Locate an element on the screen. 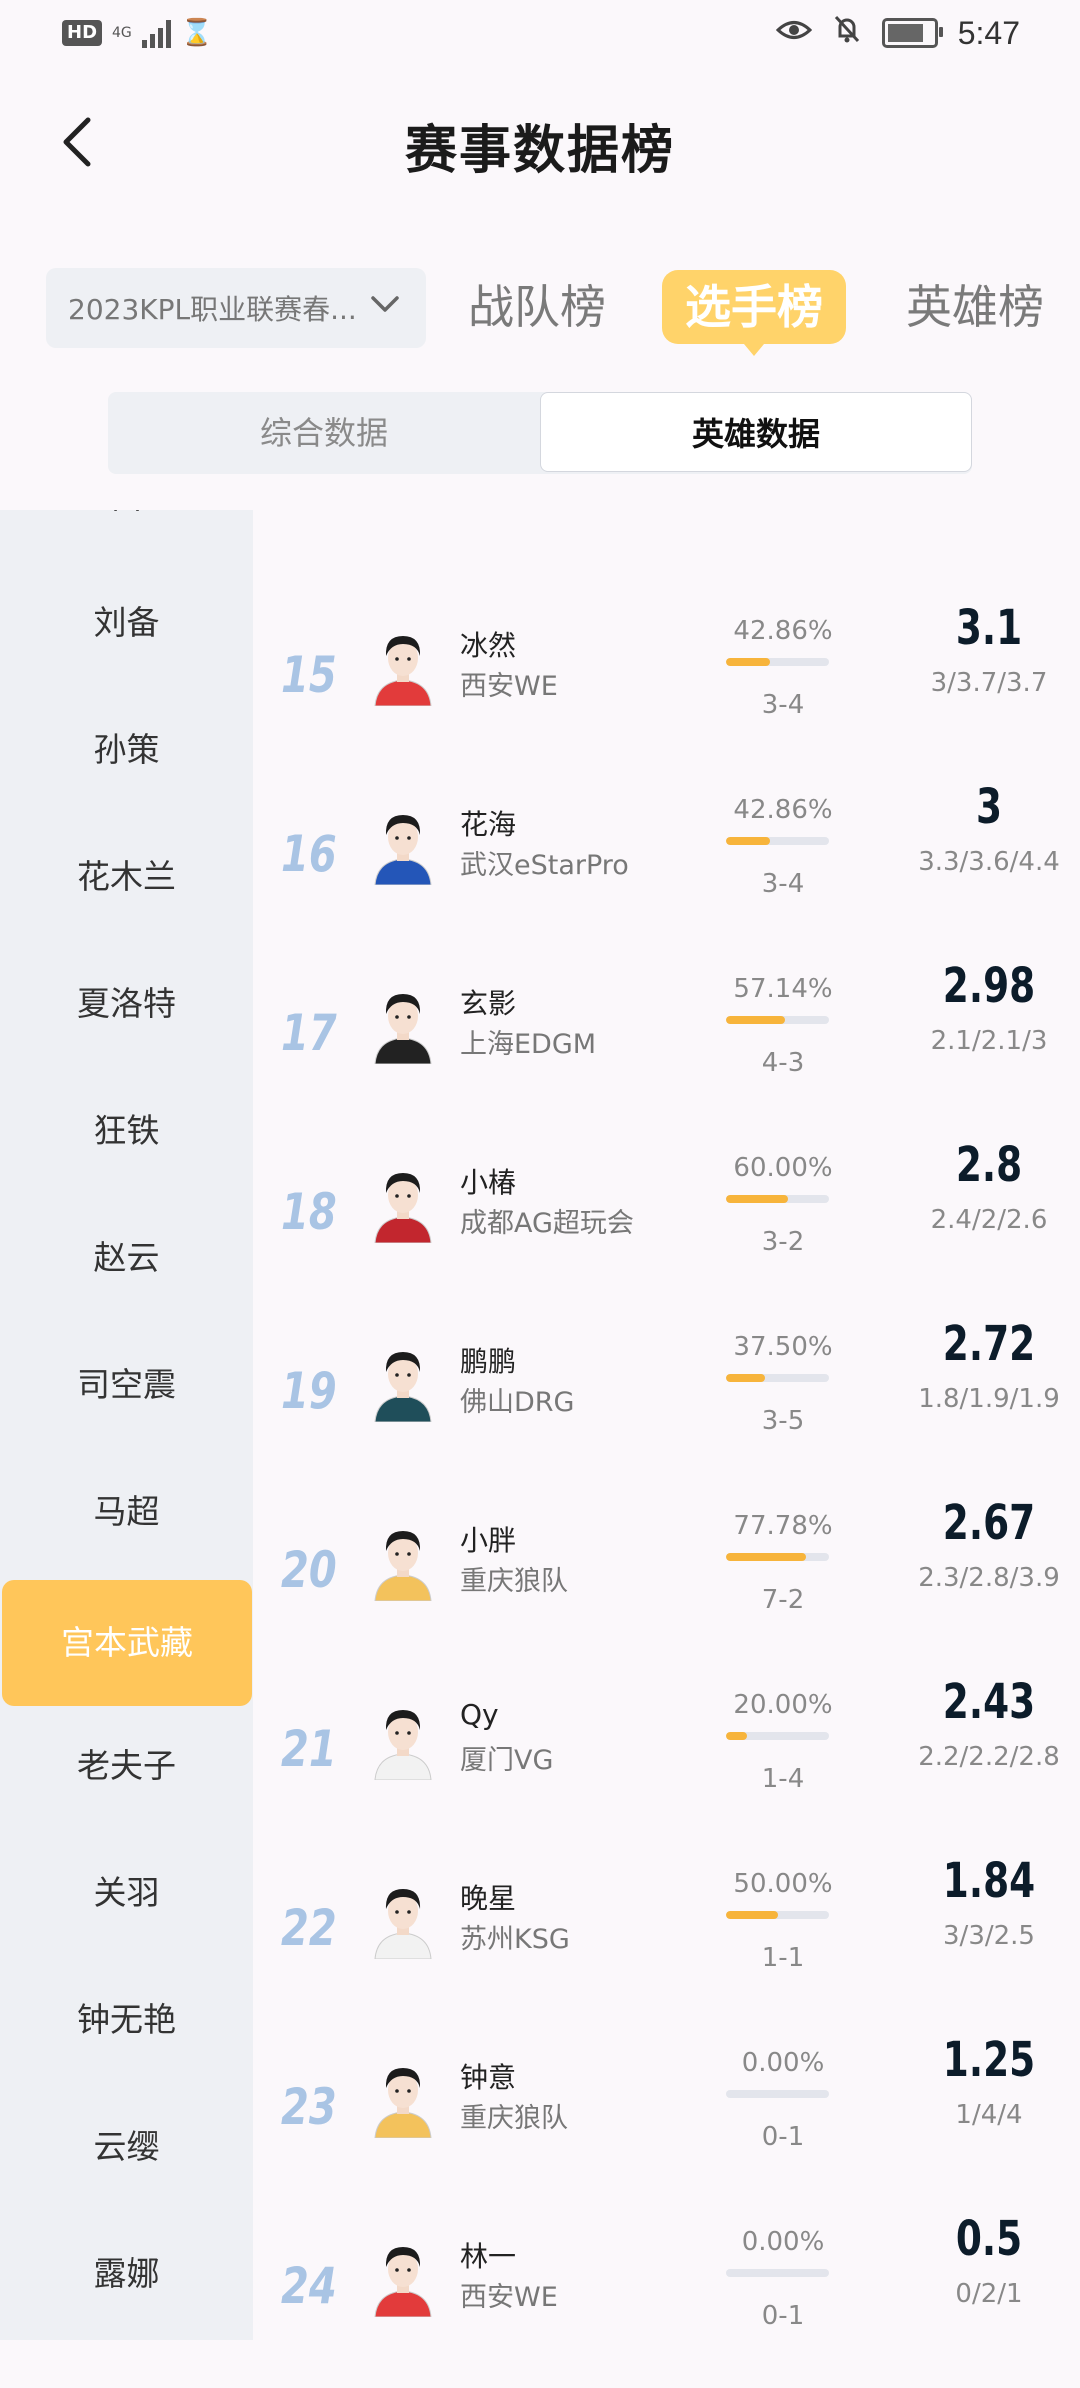 Image resolution: width=1080 pixels, height=2388 pixels. player-row: 16 花海 武汉eStarPro 42.86% 3-4 3 3.3/3.6/4.4 is located at coordinates (666, 866).